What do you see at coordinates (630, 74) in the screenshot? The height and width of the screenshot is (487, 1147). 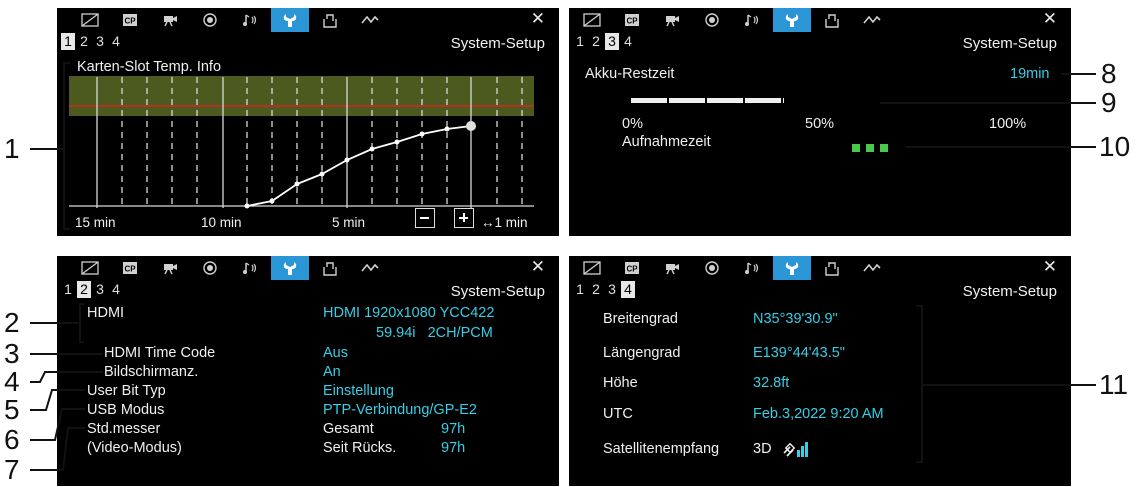 I see `battery-remaining-label: Akku-Restzeit` at bounding box center [630, 74].